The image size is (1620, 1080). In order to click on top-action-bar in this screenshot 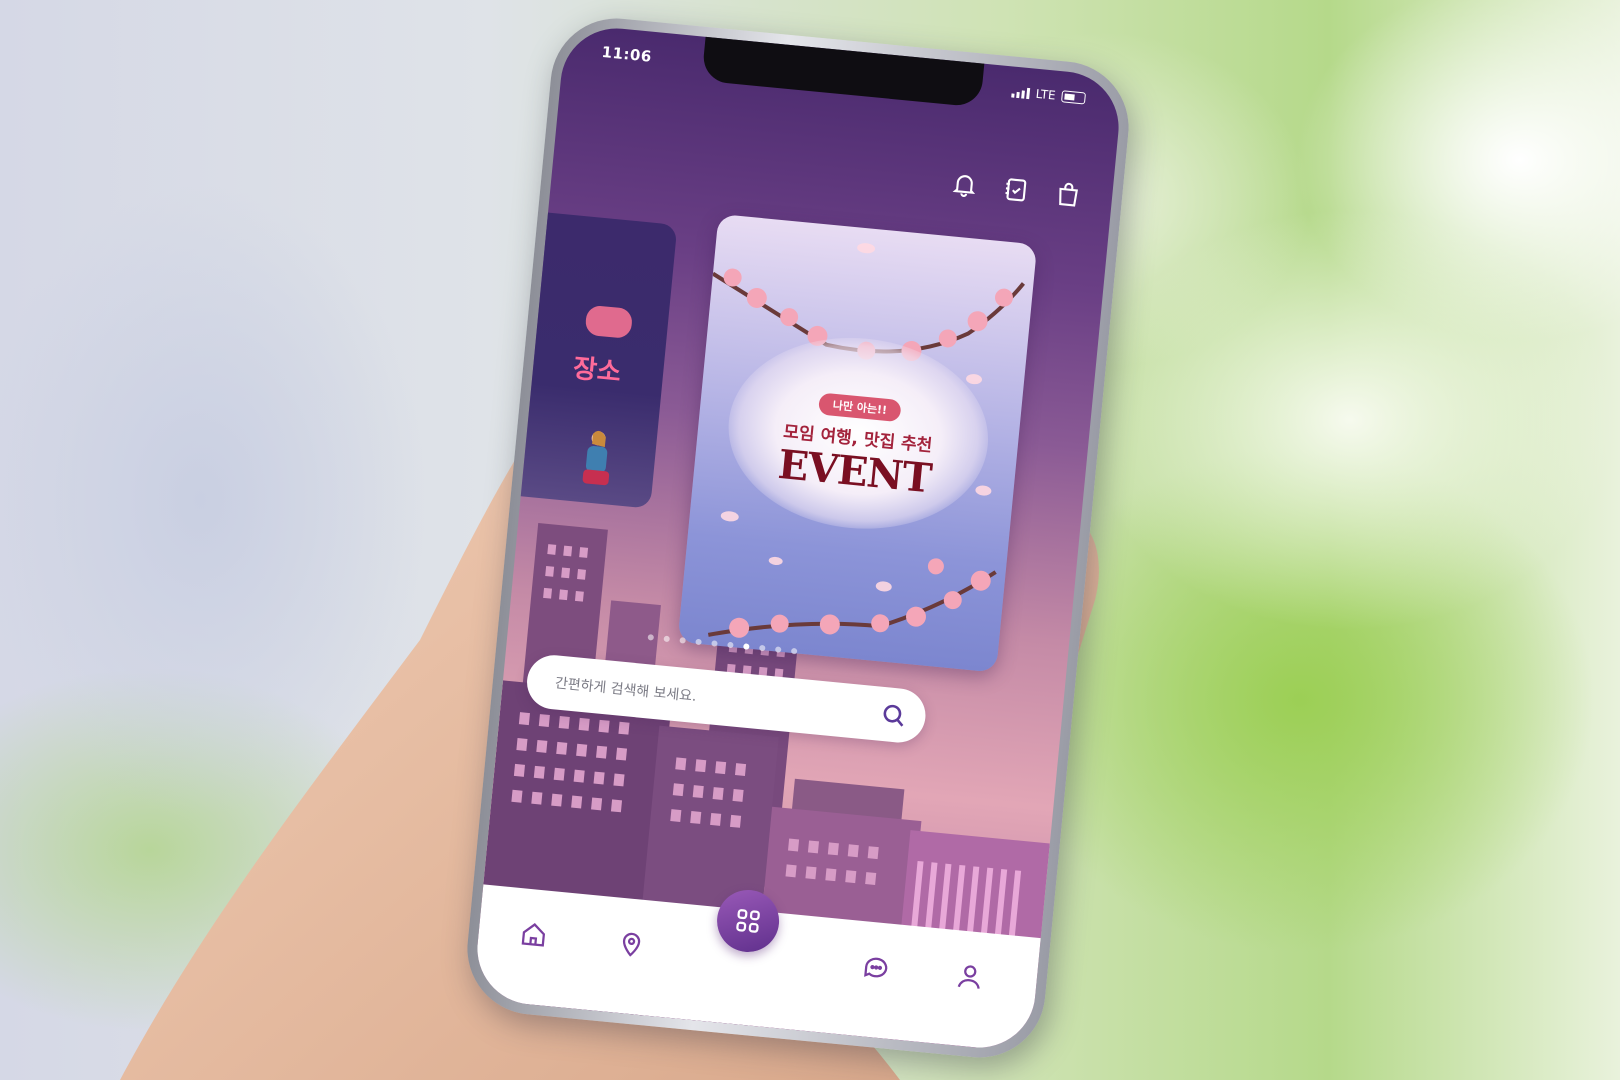, I will do `click(1016, 189)`.